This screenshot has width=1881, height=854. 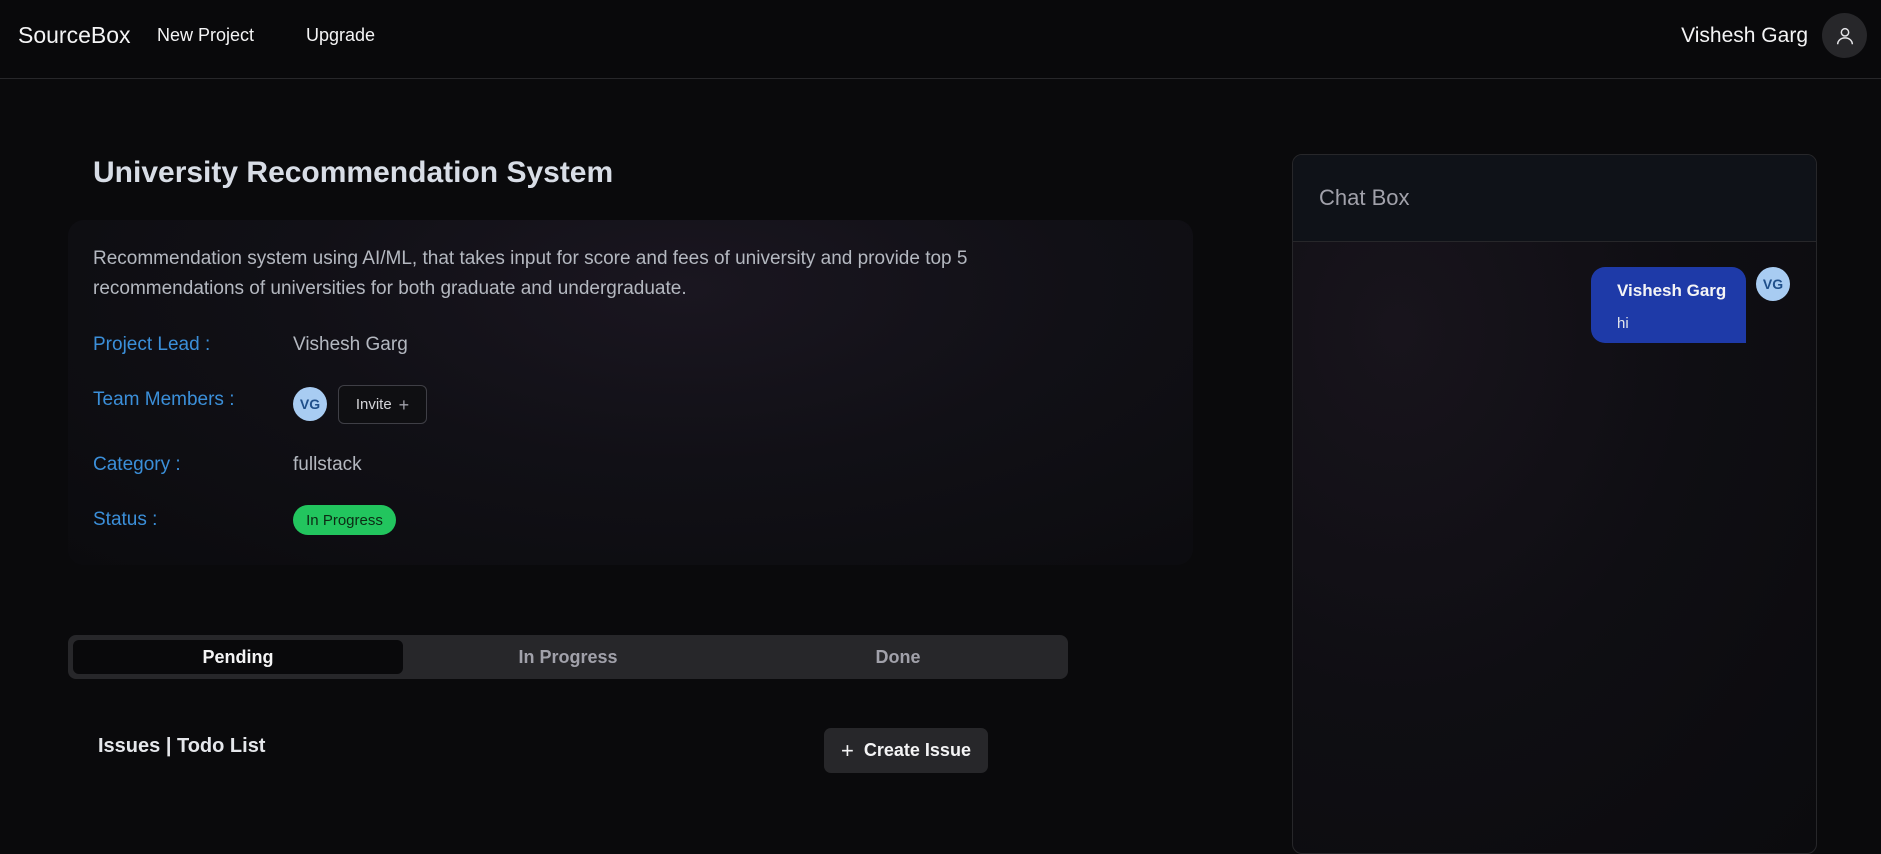 I want to click on team-members-label: Team Members :, so click(x=164, y=399).